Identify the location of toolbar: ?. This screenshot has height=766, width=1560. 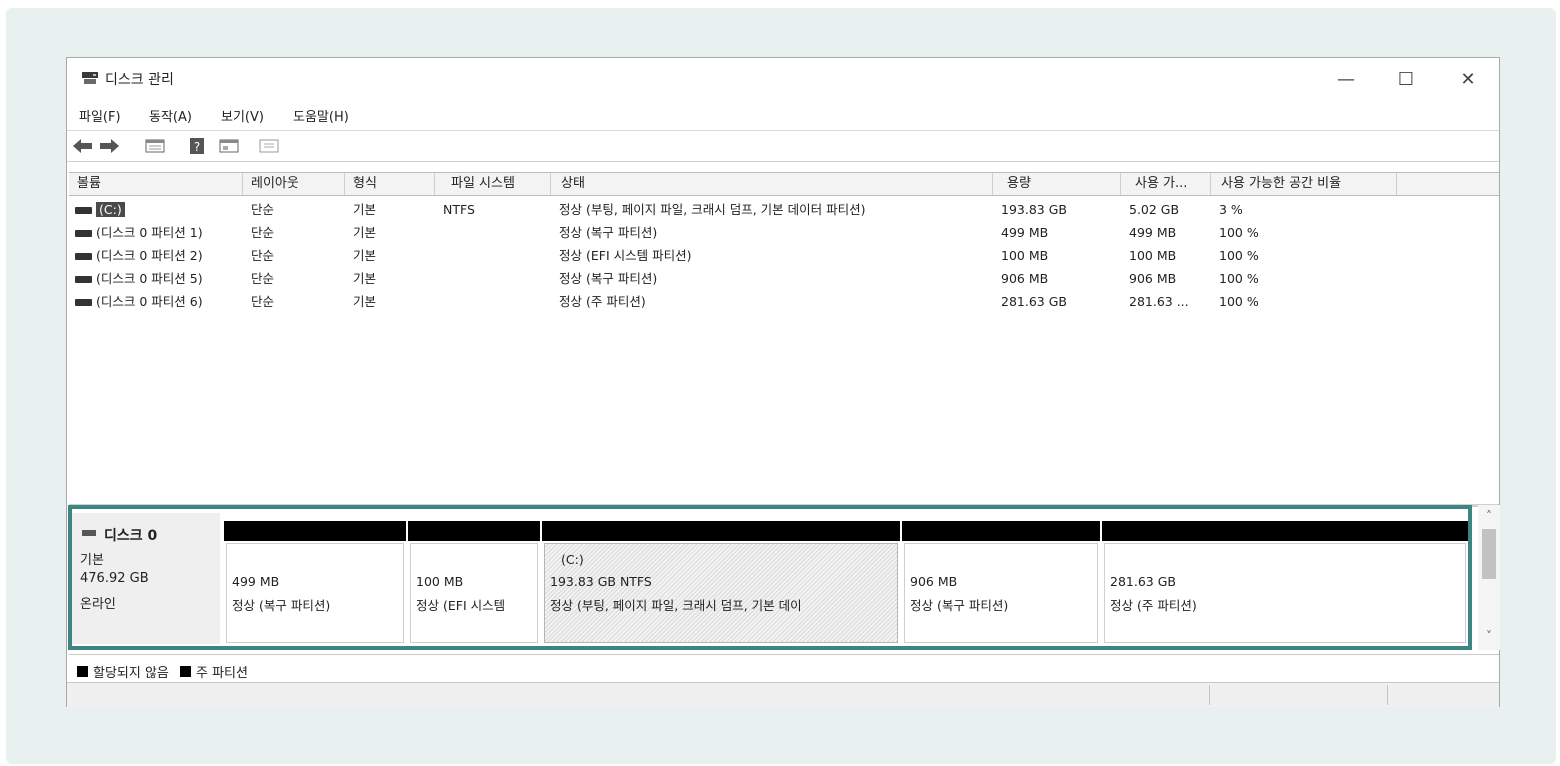
(783, 146).